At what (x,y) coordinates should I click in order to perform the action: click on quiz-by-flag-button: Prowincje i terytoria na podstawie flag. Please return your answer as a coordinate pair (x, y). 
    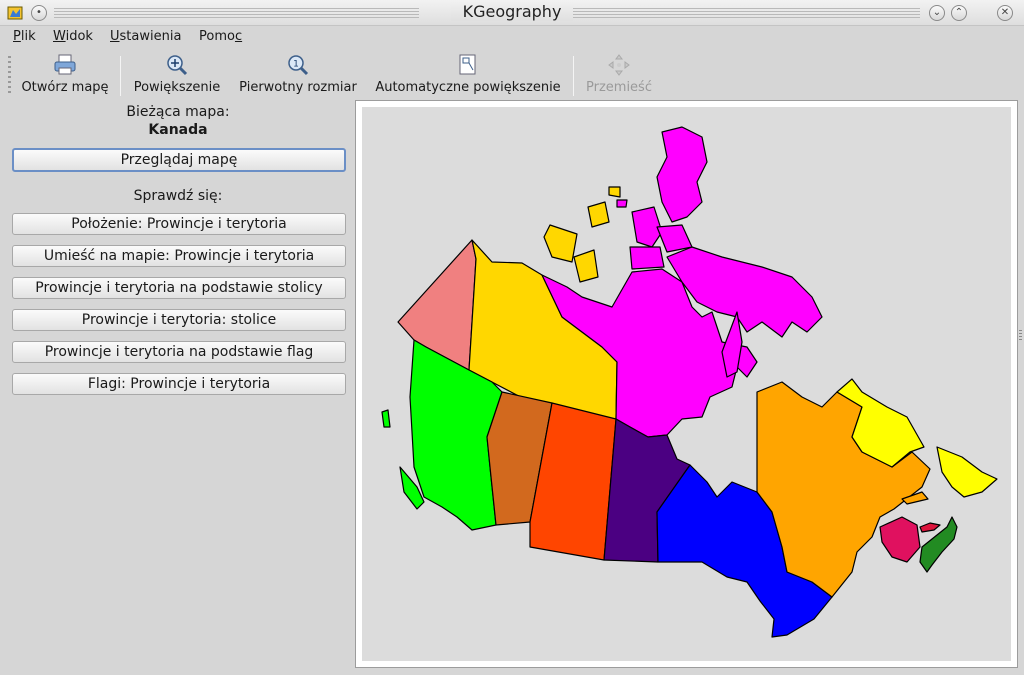
    Looking at the image, I should click on (179, 352).